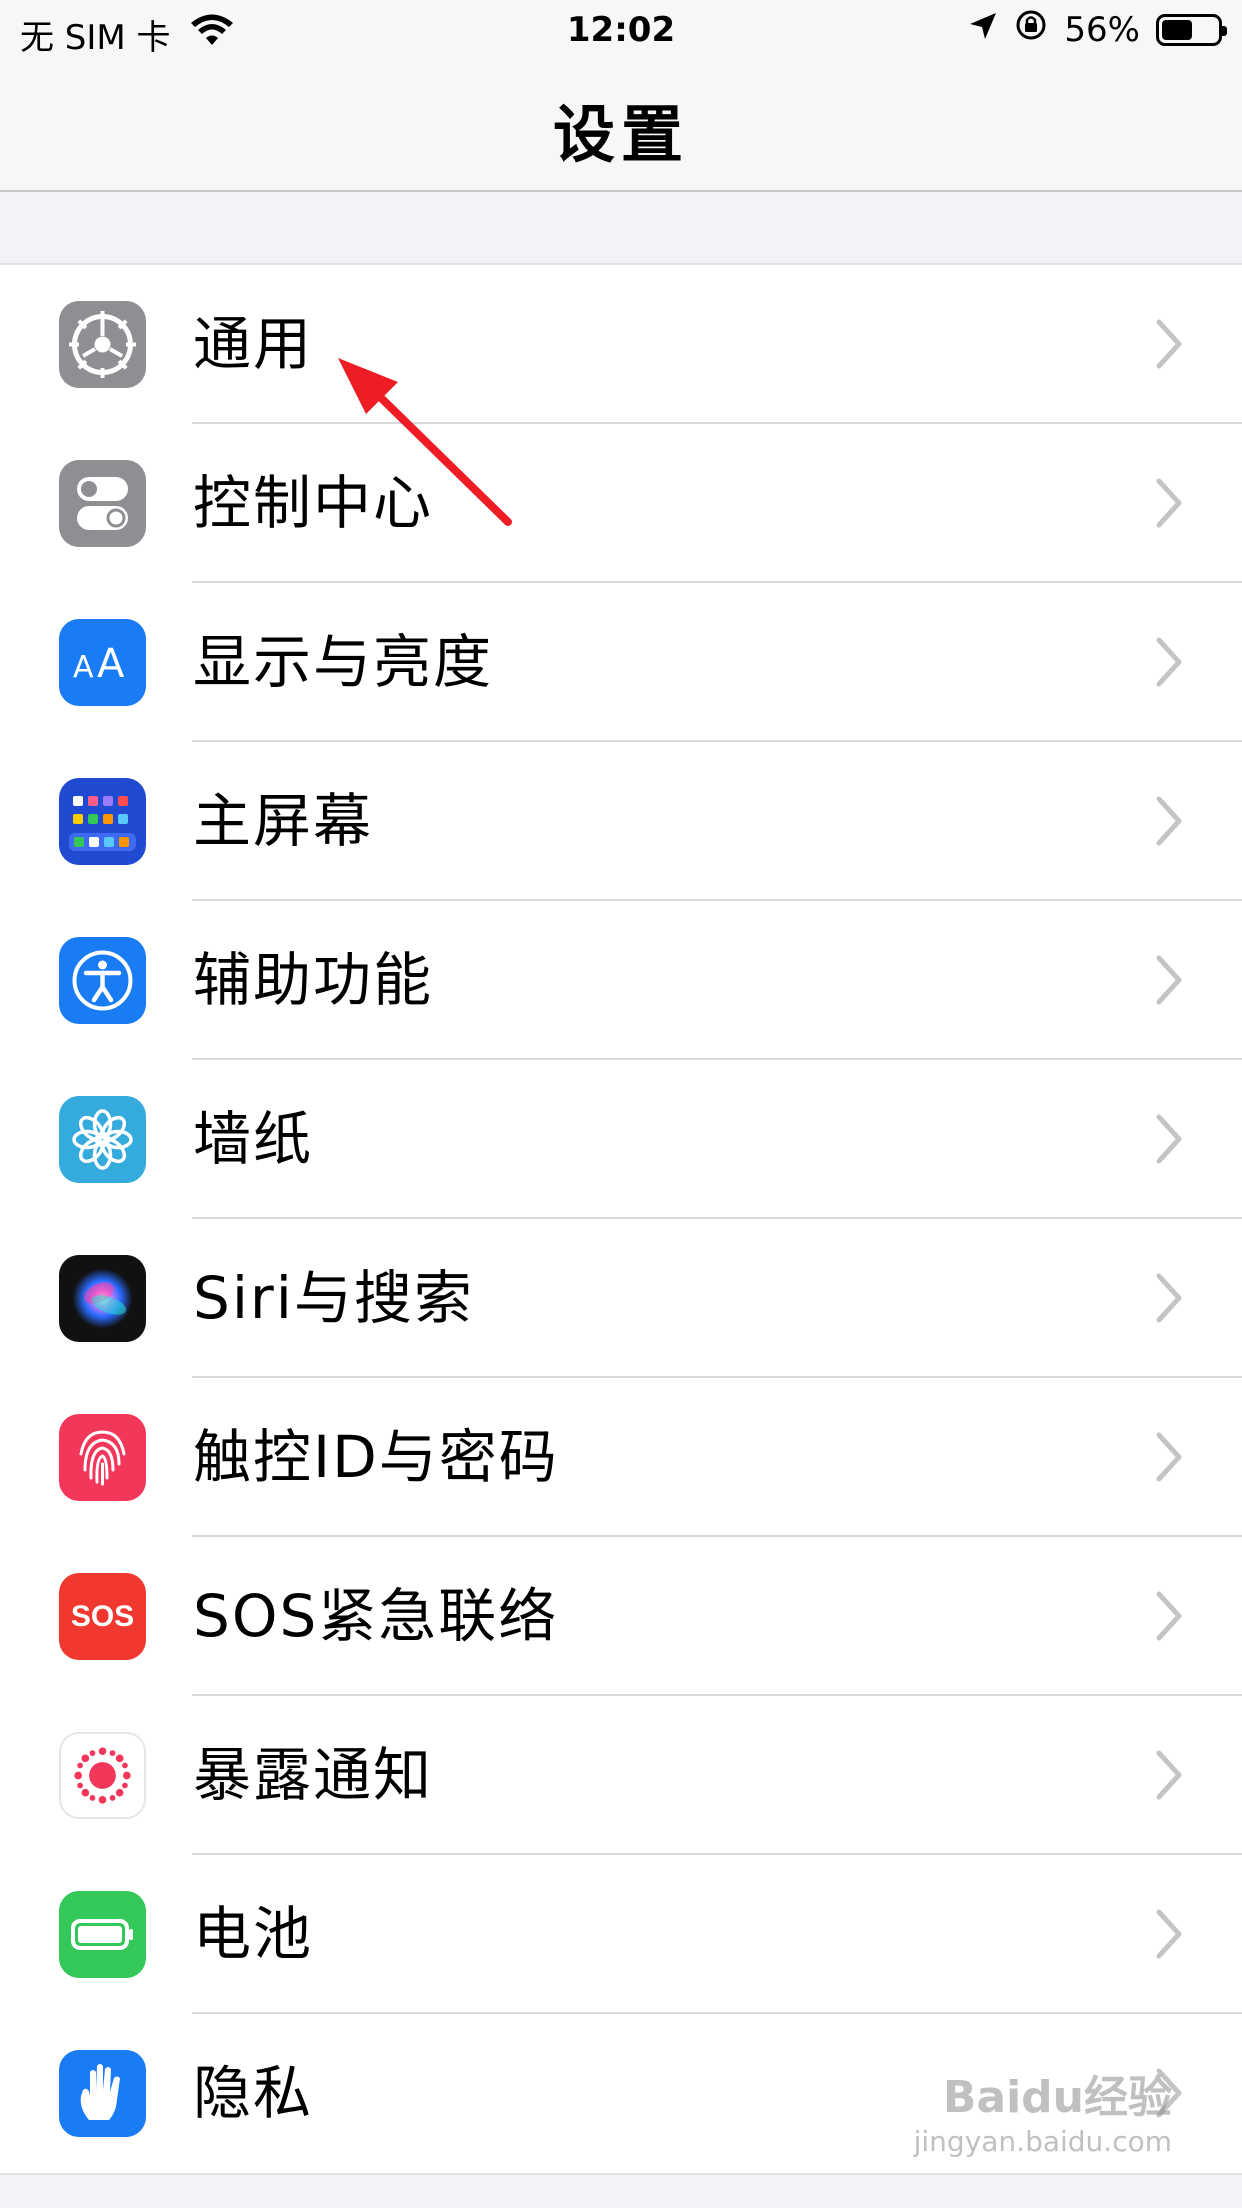  I want to click on battery-fill, so click(1177, 29).